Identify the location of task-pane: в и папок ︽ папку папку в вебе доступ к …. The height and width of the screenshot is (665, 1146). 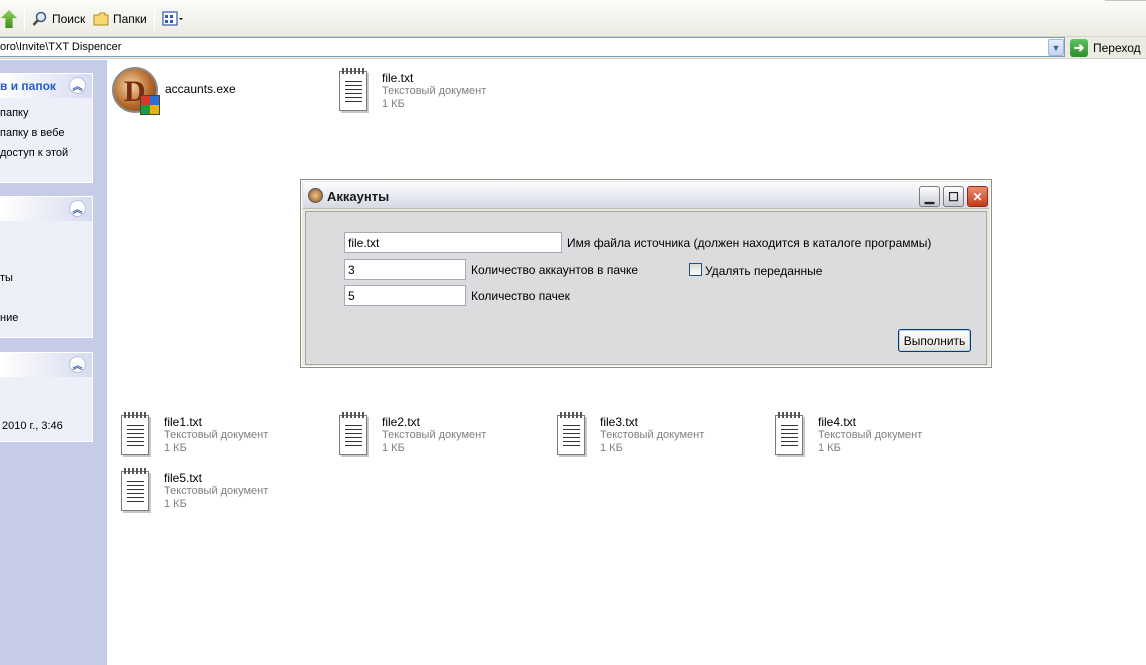
(53, 362).